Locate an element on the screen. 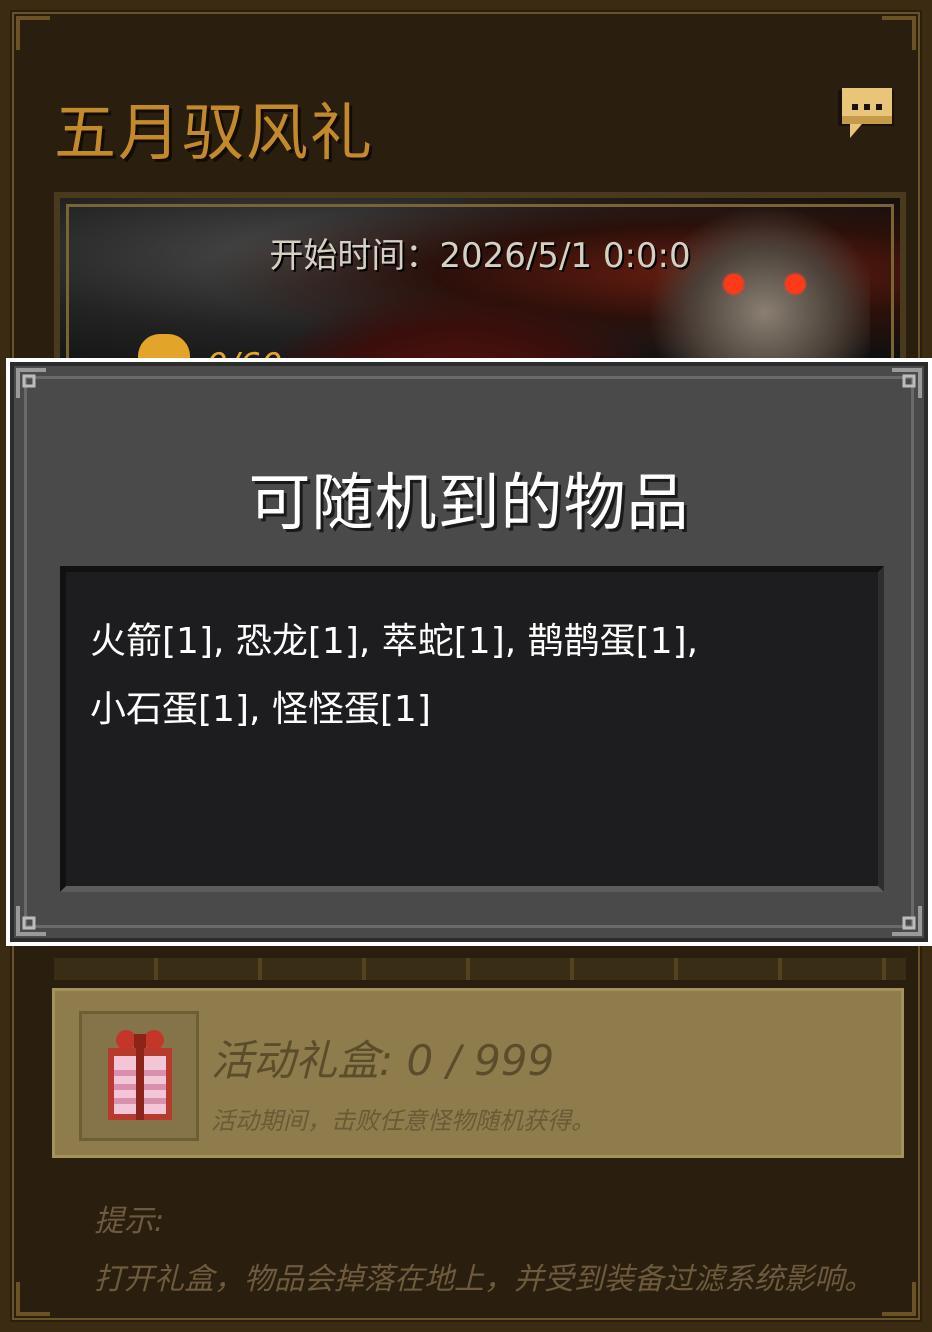  gift-box-row: 活动礼盒: 0 / 999 活动期间，击败任意怪物随机获得。 is located at coordinates (478, 1073).